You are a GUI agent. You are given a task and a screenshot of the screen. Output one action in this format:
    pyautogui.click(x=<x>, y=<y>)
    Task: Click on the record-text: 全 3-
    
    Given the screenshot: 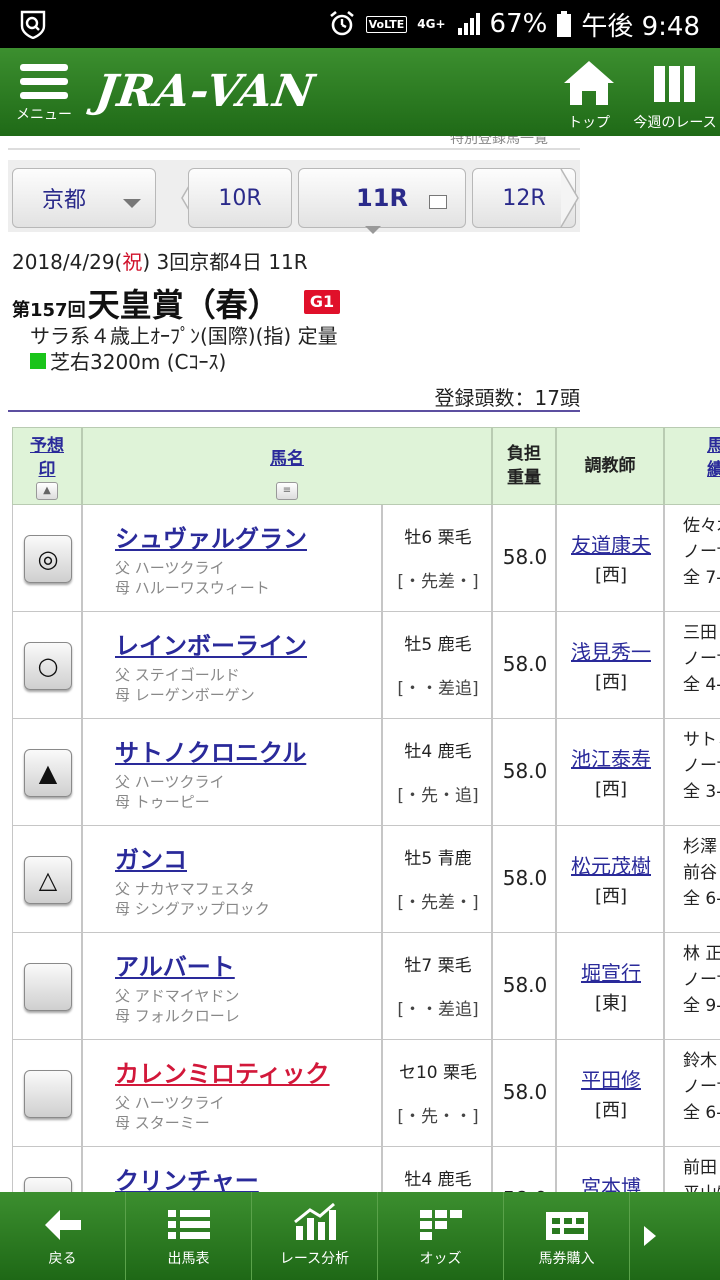 What is the action you would take?
    pyautogui.click(x=701, y=792)
    